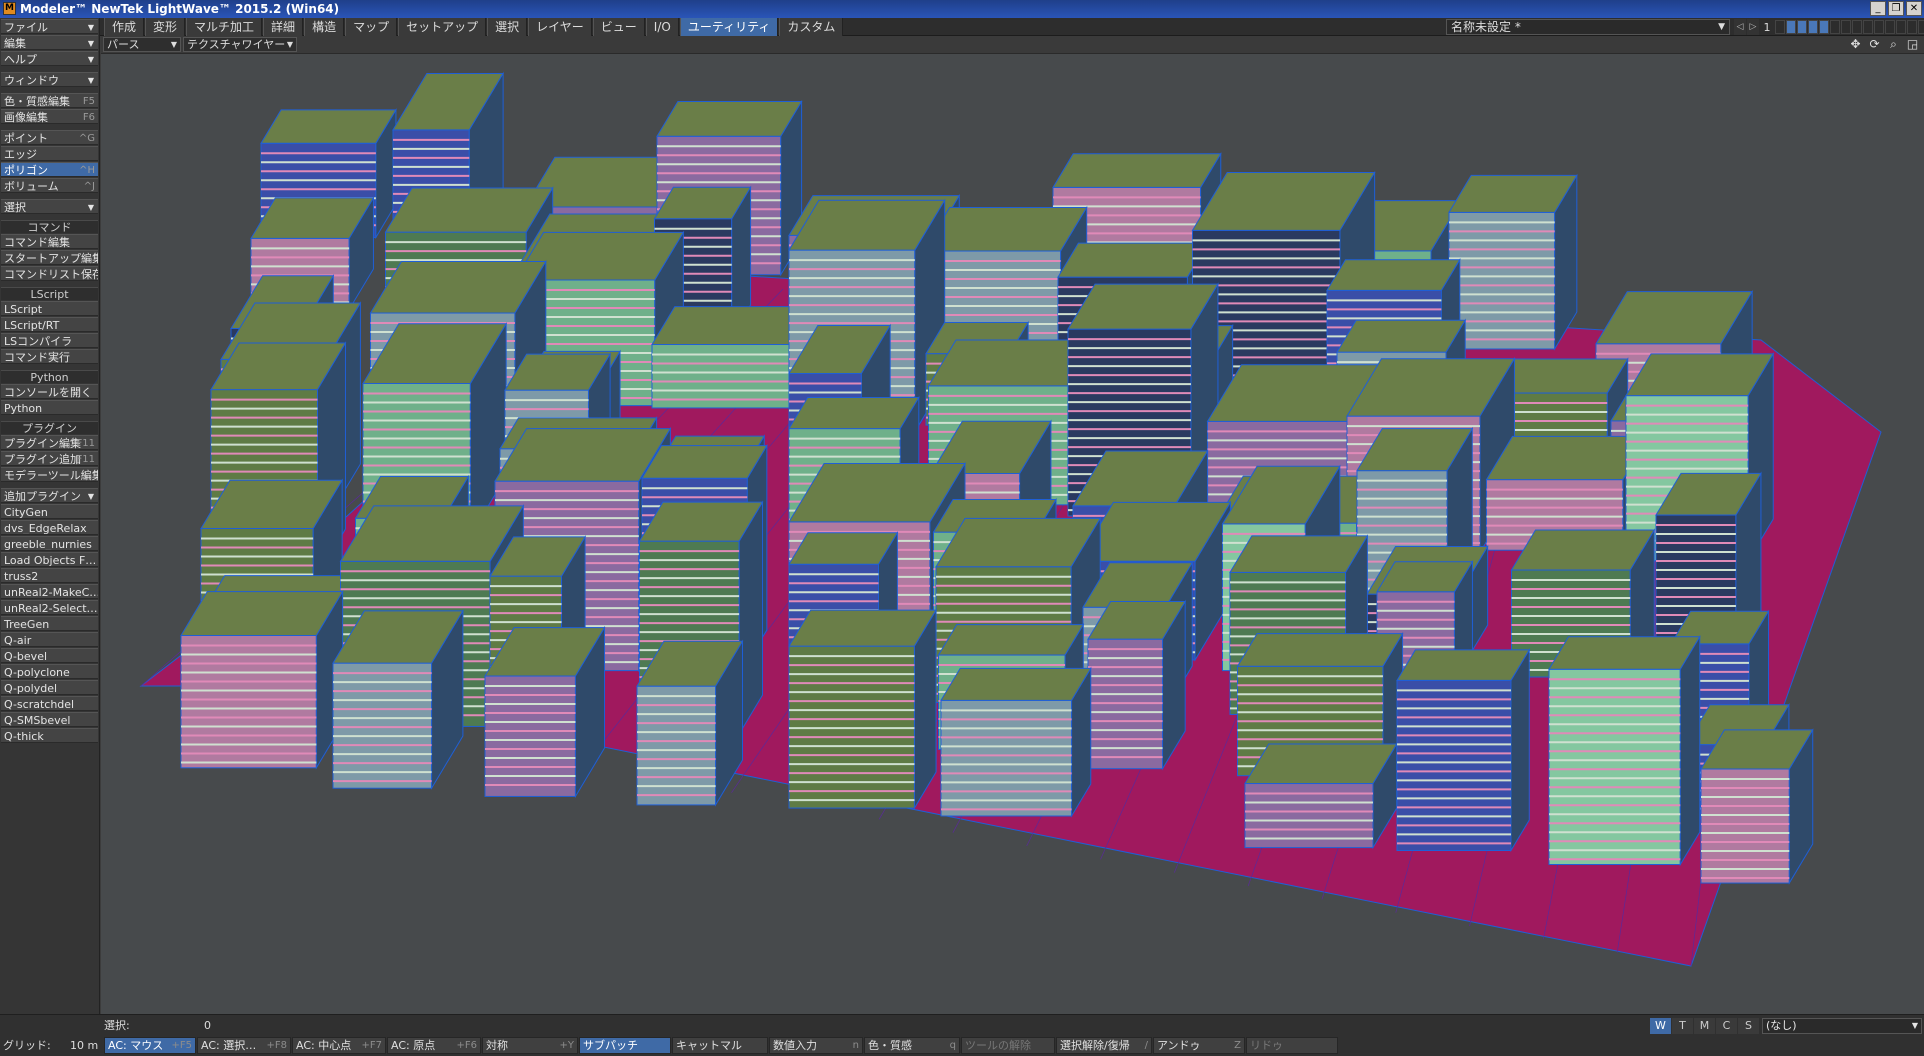  Describe the element at coordinates (1893, 44) in the screenshot. I see `zoom-icon: ⌕` at that location.